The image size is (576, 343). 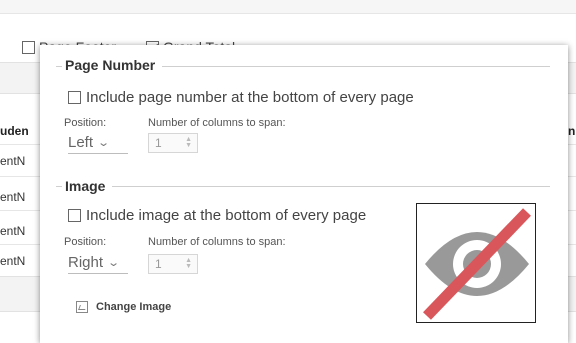 I want to click on table-header-left: uden, so click(x=14, y=131).